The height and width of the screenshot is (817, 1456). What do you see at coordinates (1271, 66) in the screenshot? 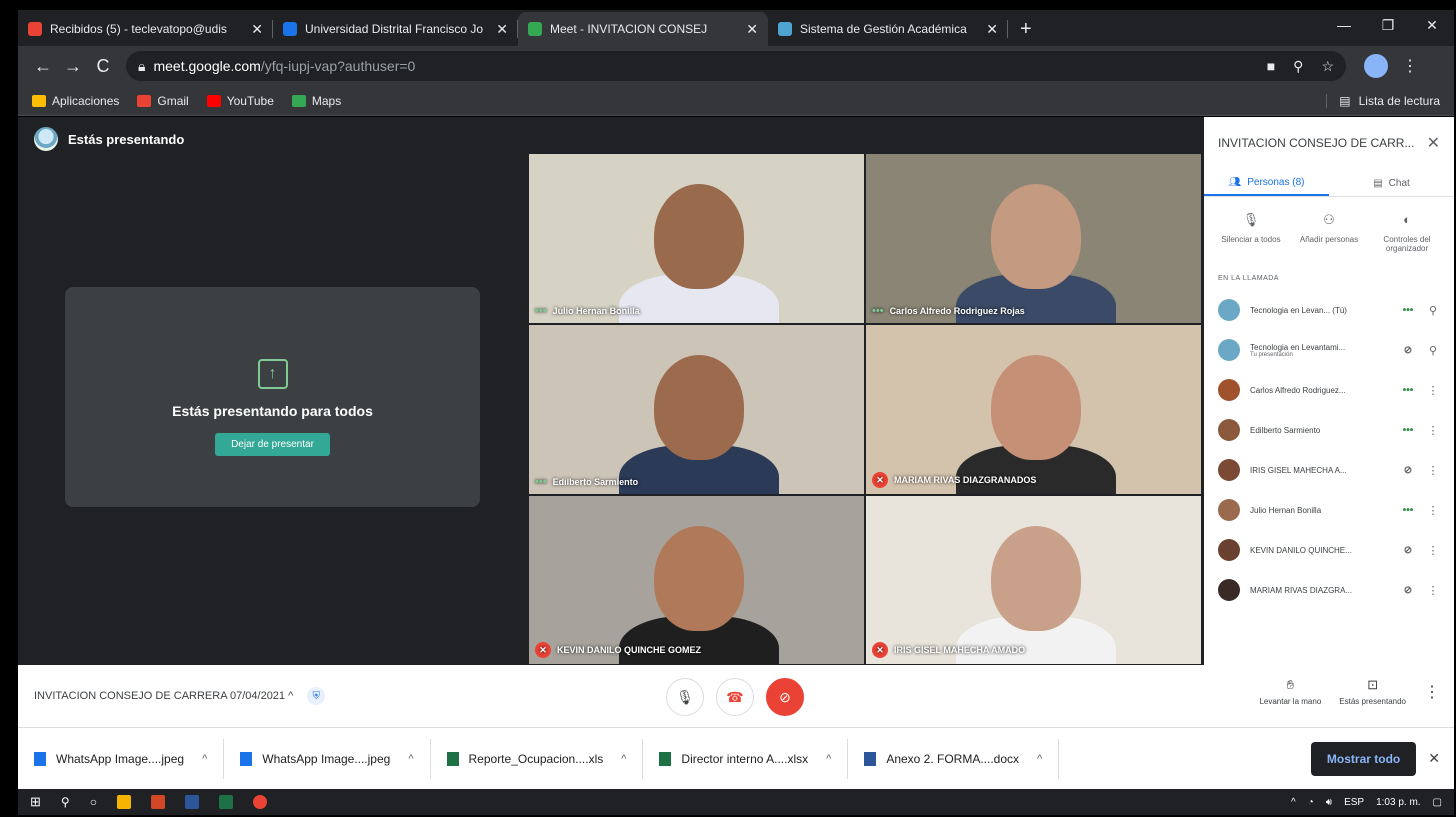
I see `camera-icon: ■` at bounding box center [1271, 66].